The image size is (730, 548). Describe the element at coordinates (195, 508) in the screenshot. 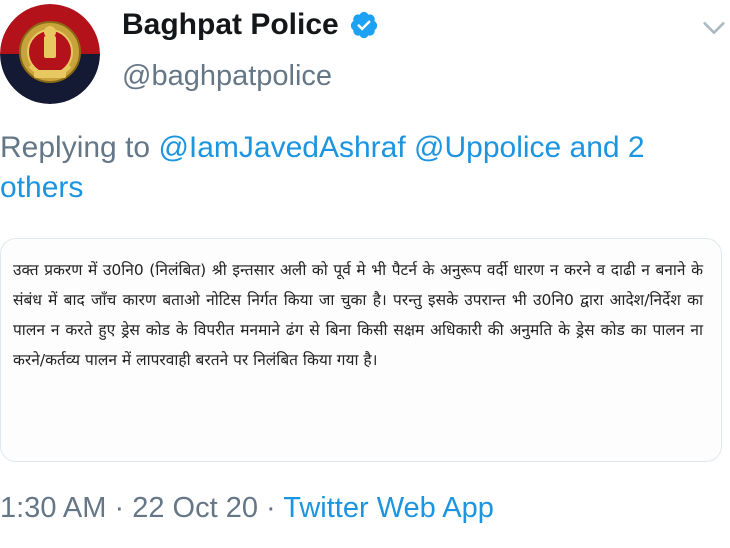

I see `tweet-date: 22 Oct 20` at that location.